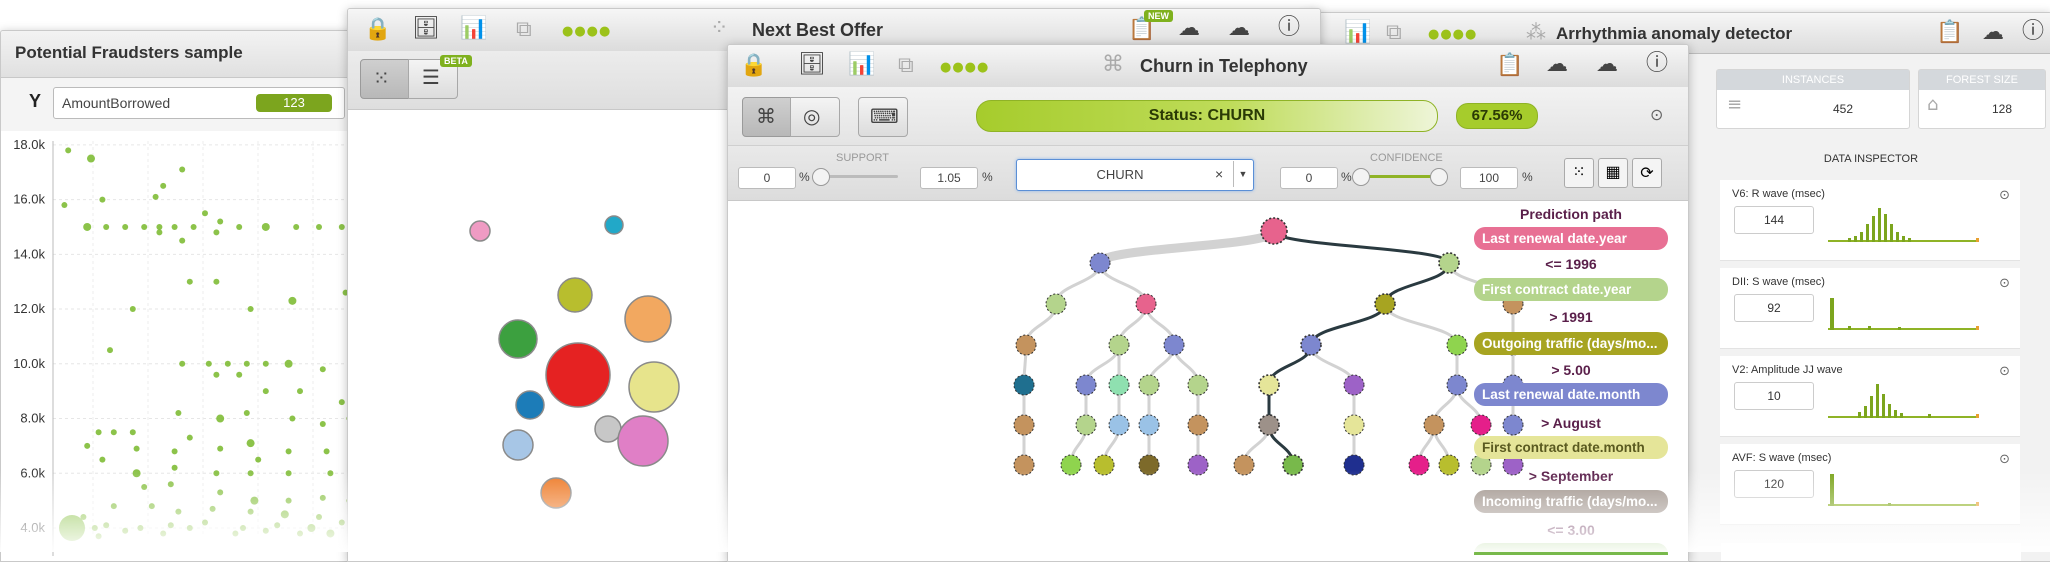 The image size is (2050, 562). What do you see at coordinates (815, 117) in the screenshot?
I see `sunburst-view-button: ◎` at bounding box center [815, 117].